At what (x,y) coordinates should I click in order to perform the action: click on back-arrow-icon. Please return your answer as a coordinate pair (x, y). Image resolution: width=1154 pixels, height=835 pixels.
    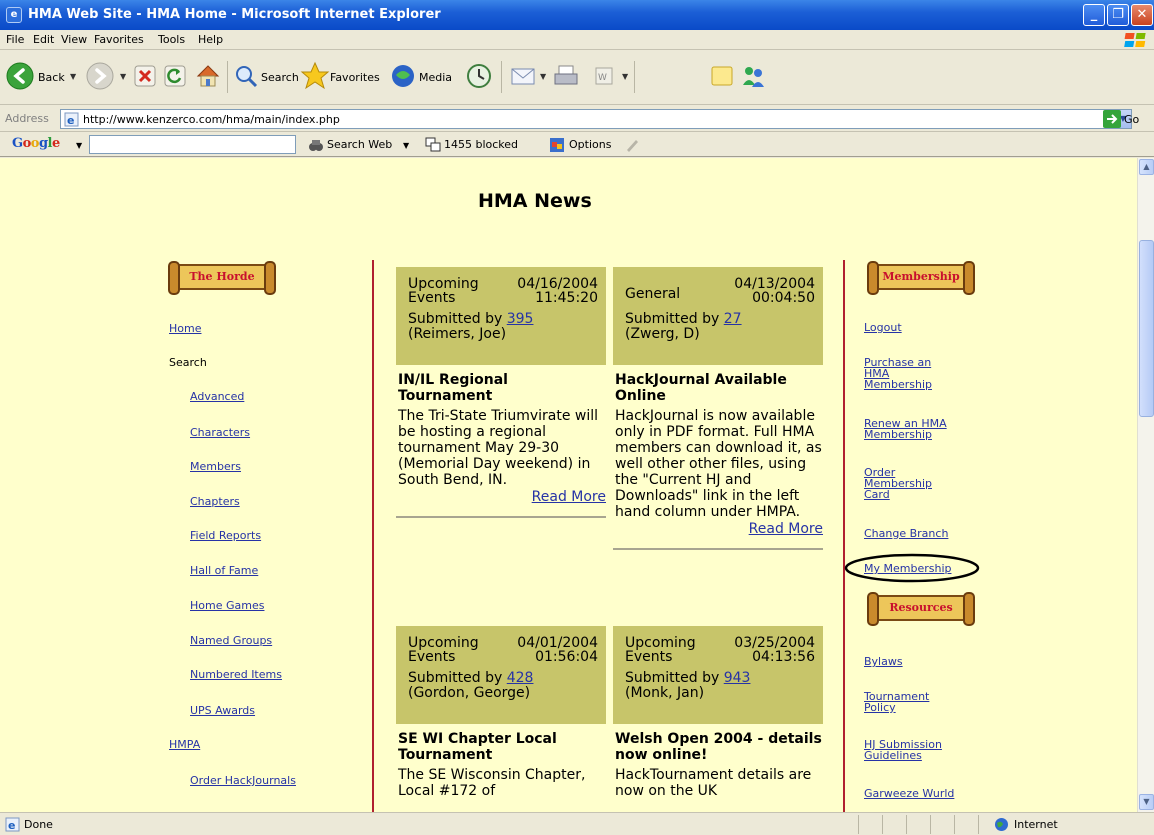
    Looking at the image, I should click on (20, 76).